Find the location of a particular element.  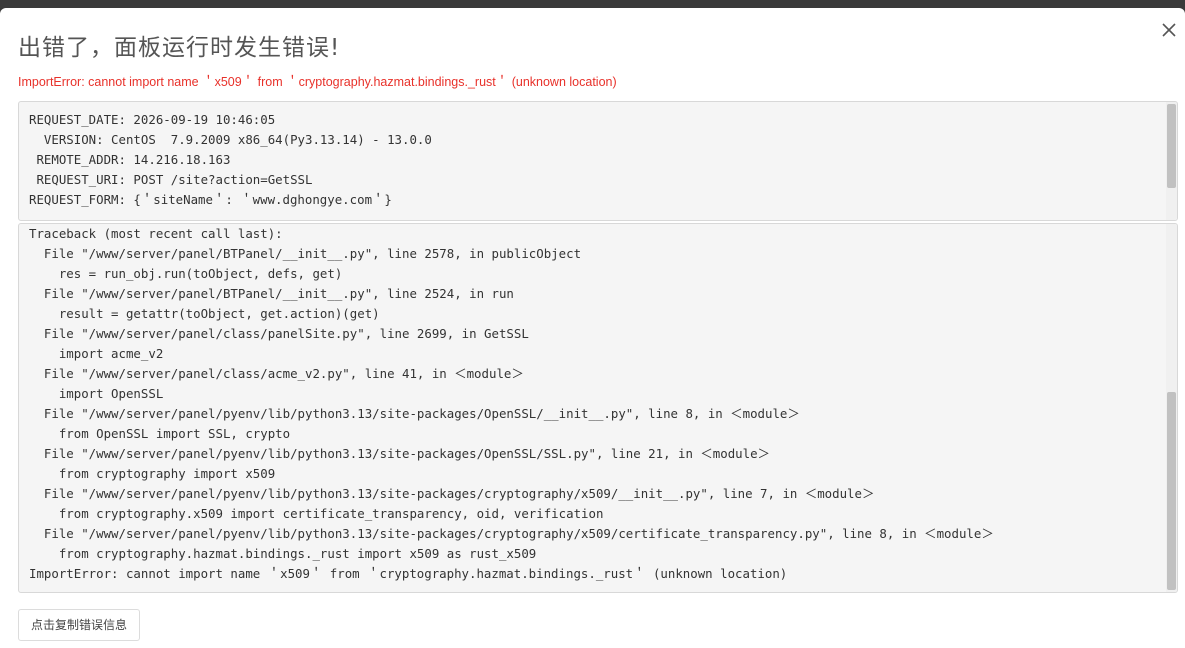

request-info-line: REMOTE_ADDR: 14.216.18.163 is located at coordinates (130, 159).